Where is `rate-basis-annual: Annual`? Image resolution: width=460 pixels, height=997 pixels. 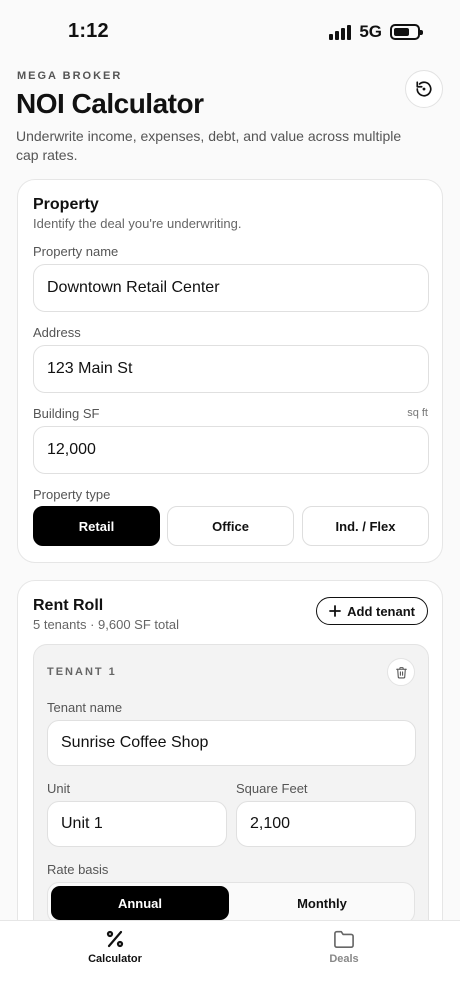 rate-basis-annual: Annual is located at coordinates (140, 903).